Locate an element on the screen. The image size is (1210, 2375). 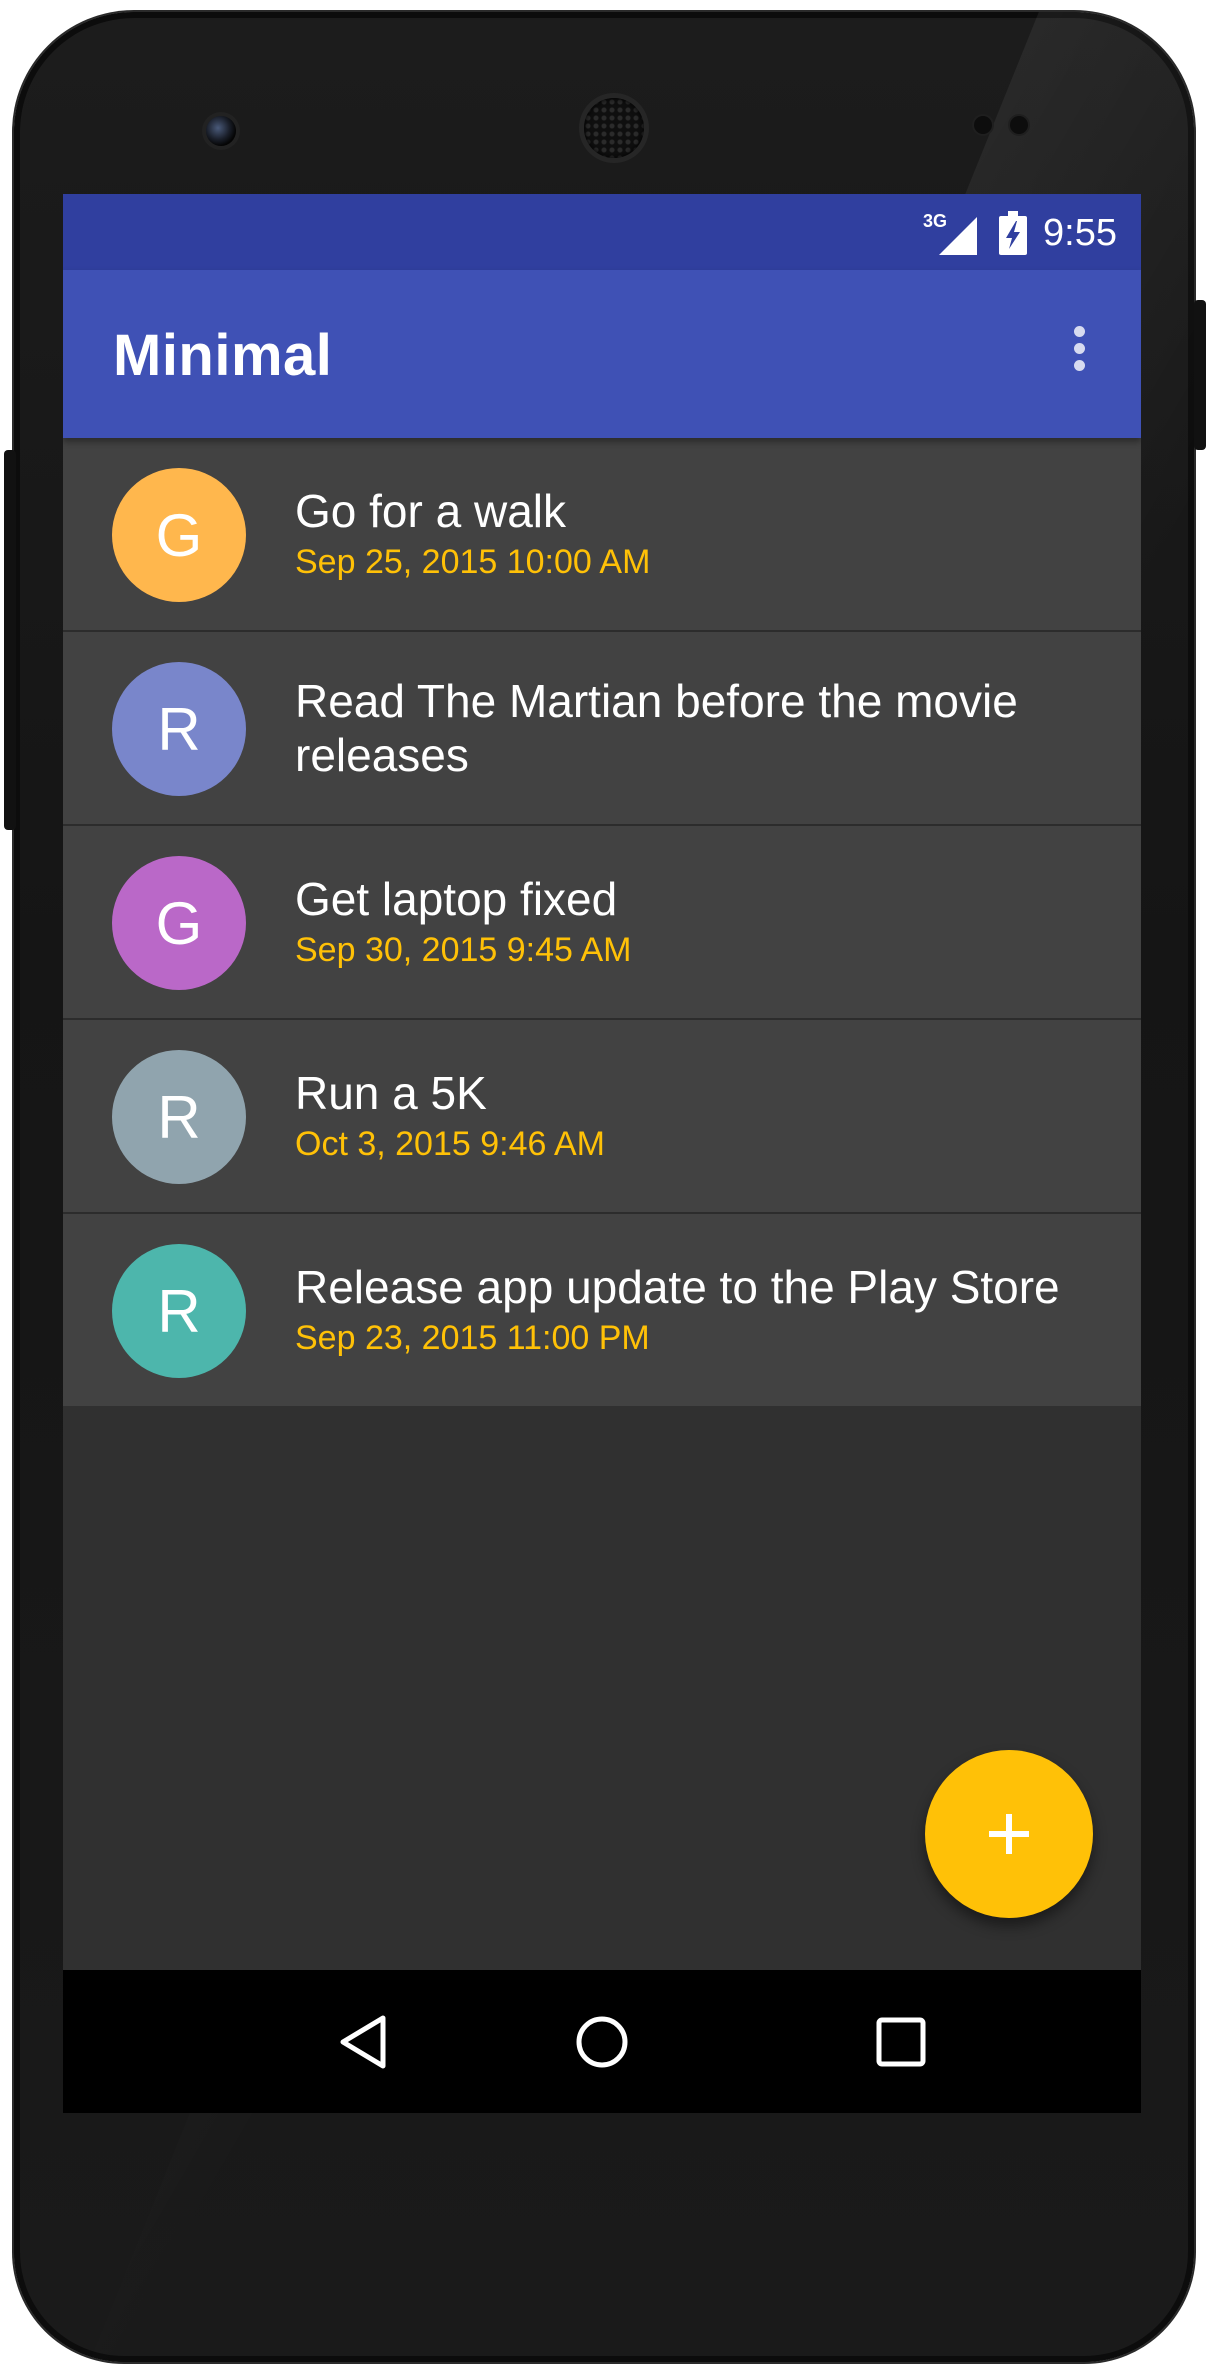
home-icon is located at coordinates (602, 2042).